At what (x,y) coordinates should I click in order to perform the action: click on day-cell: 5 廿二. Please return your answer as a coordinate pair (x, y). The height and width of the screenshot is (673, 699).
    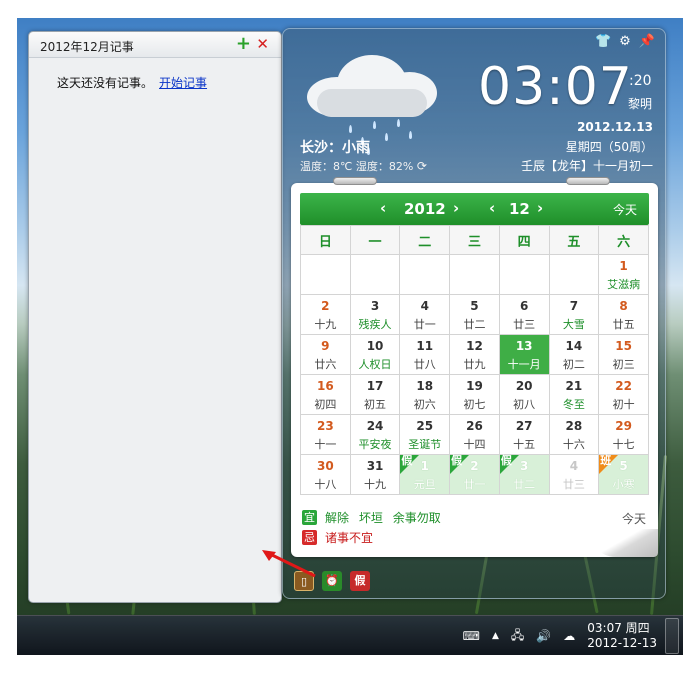
    Looking at the image, I should click on (474, 314).